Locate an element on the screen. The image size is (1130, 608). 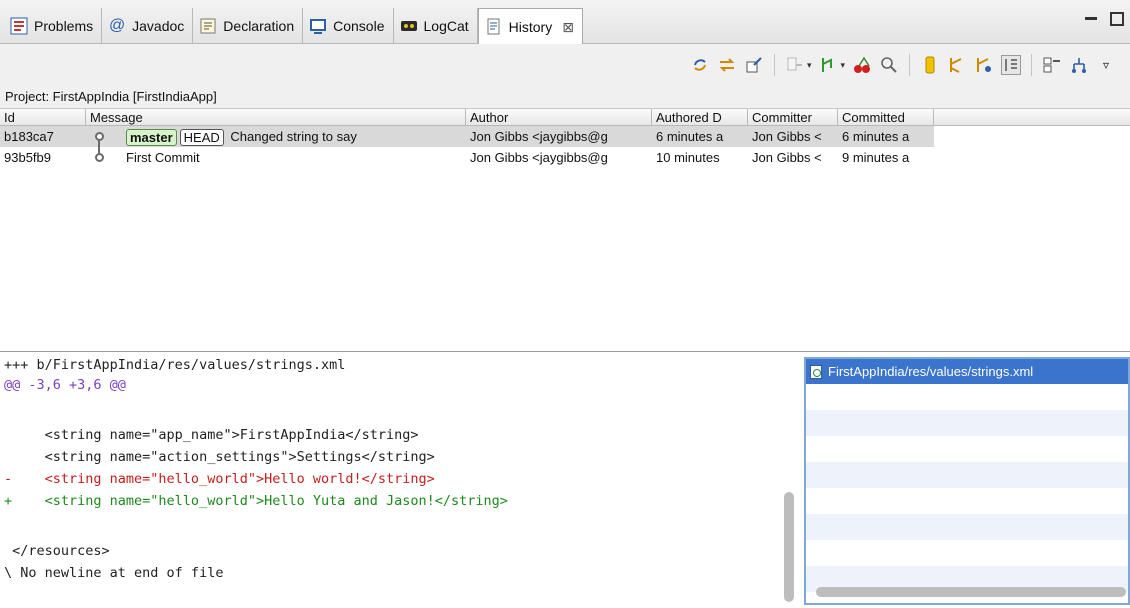
commit-message: Changed string to say is located at coordinates (293, 136).